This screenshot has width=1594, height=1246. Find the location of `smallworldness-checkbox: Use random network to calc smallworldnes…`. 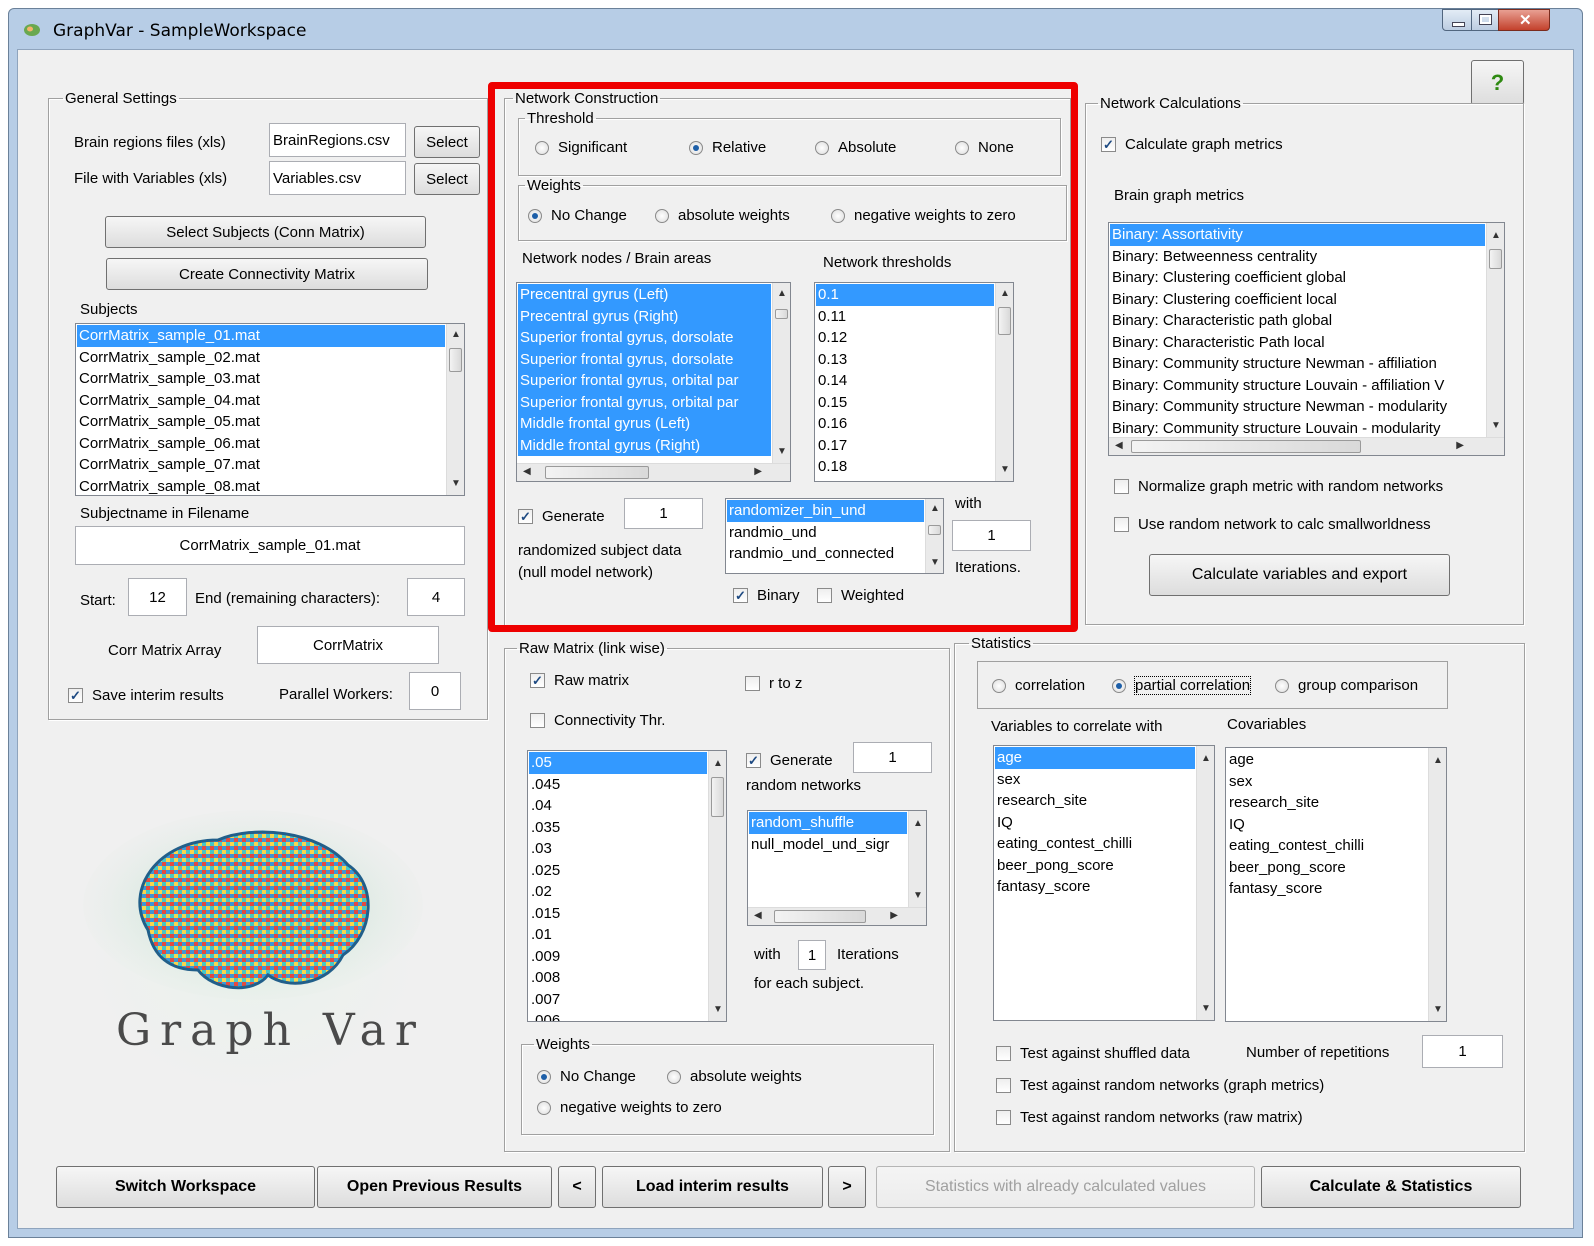

smallworldness-checkbox: Use random network to calc smallworldnes… is located at coordinates (1272, 524).